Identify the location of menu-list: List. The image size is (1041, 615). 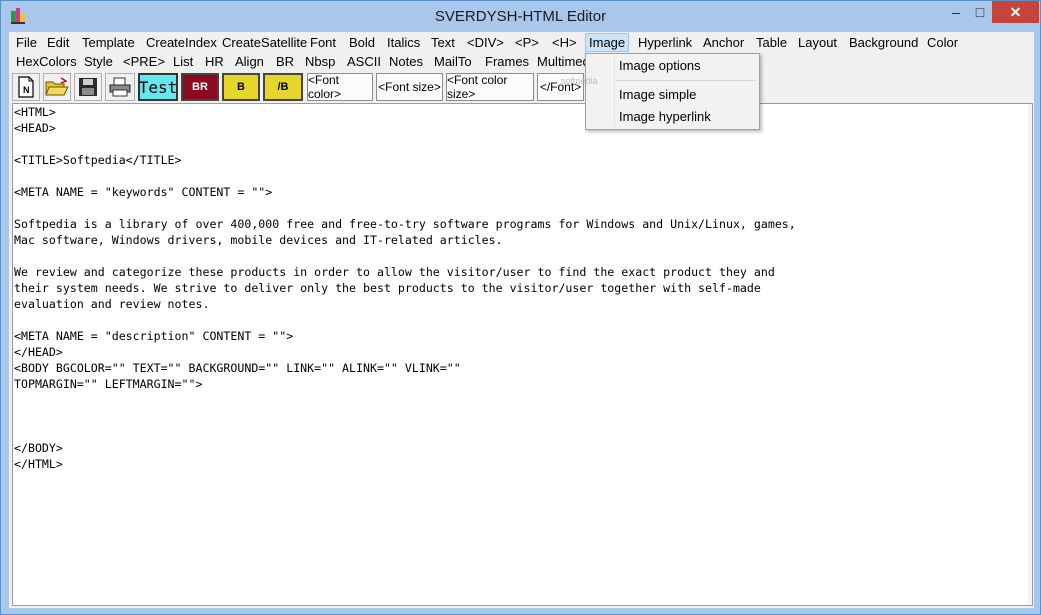
(183, 61).